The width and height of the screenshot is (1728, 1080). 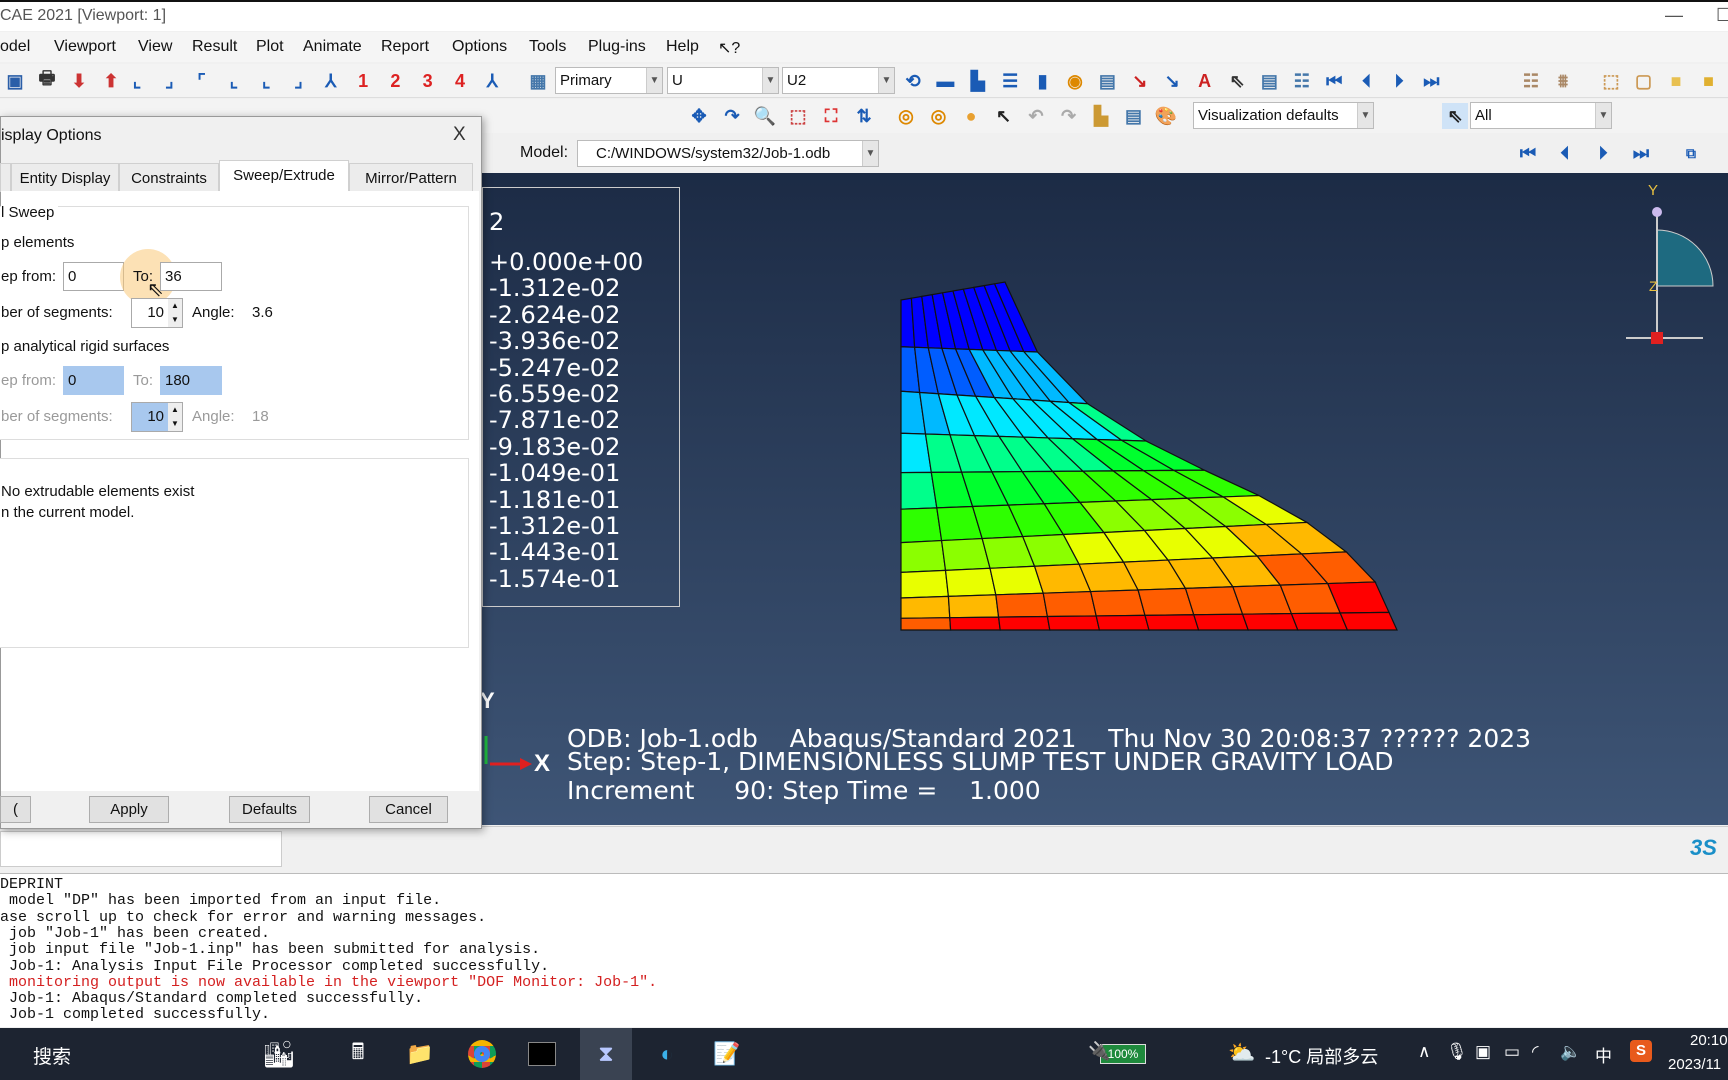 I want to click on view-4-icon: 4, so click(x=460, y=81).